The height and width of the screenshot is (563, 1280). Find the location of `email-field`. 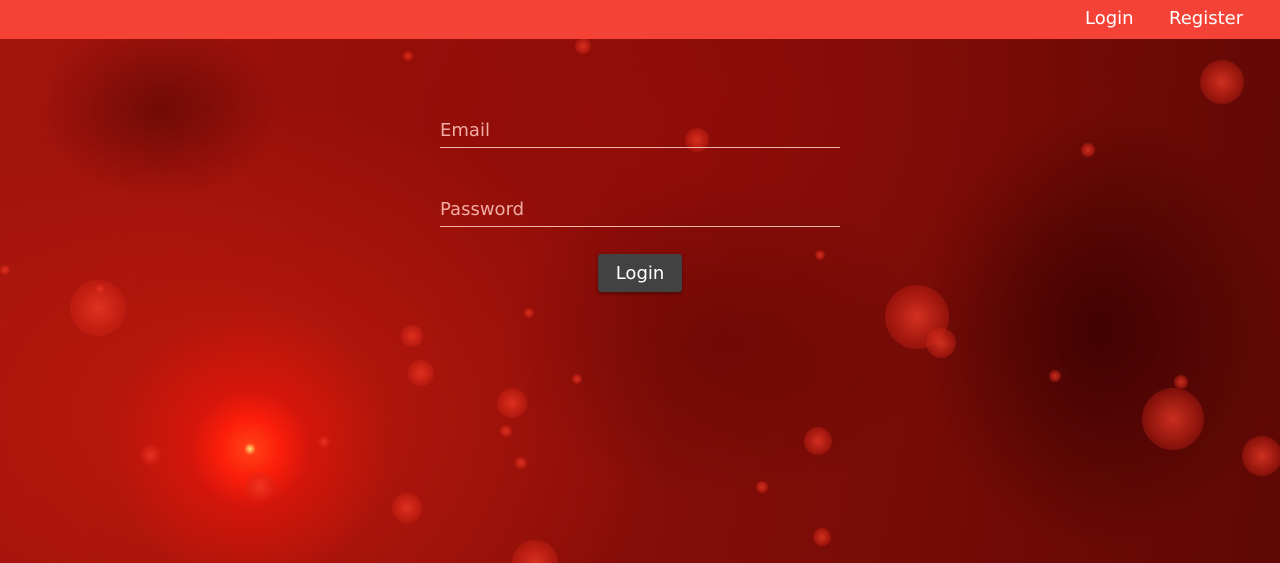

email-field is located at coordinates (640, 130).